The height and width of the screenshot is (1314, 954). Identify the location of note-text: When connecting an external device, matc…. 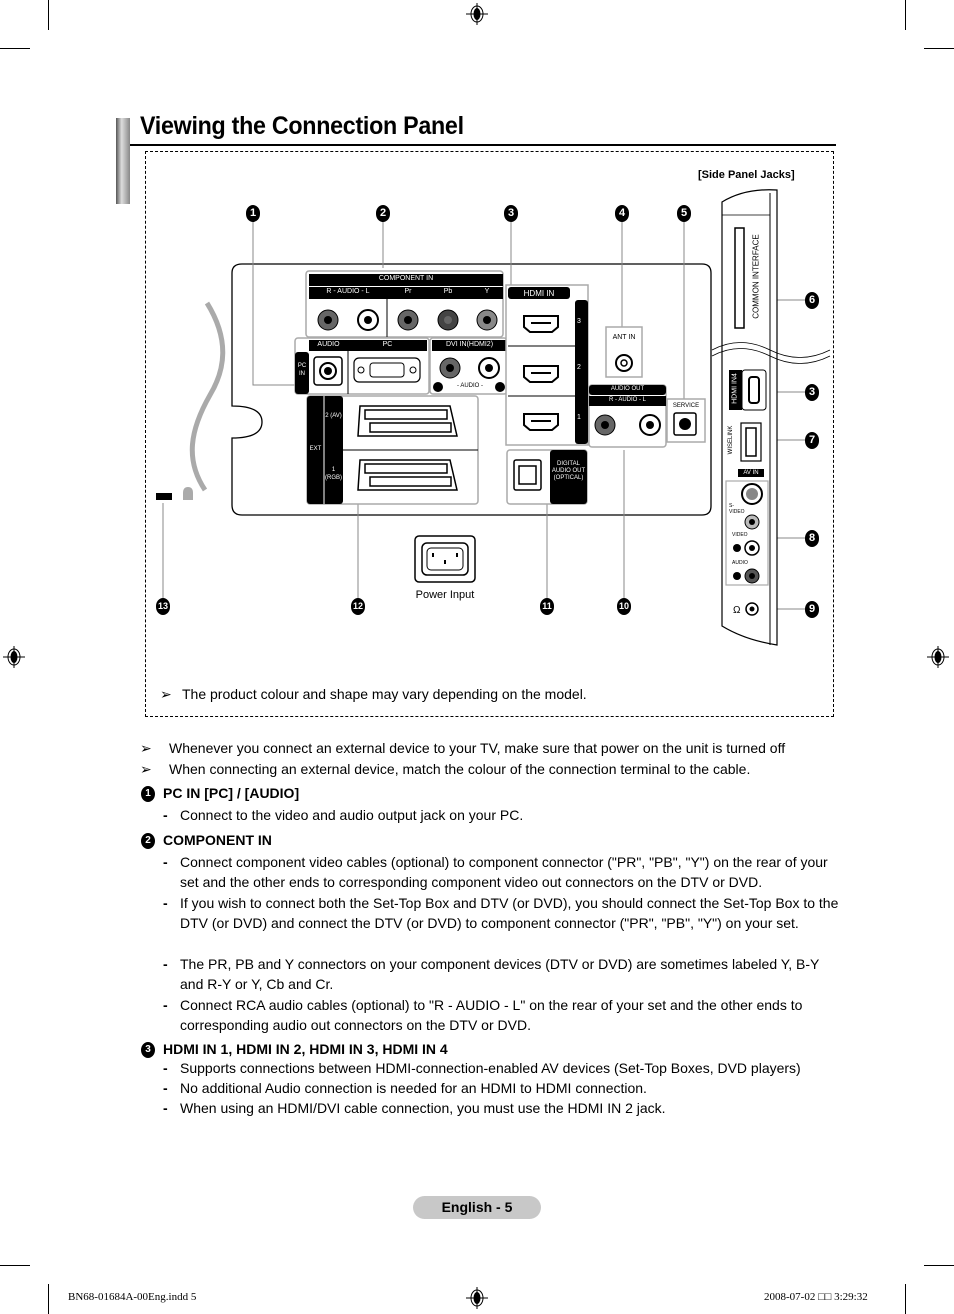
(460, 769).